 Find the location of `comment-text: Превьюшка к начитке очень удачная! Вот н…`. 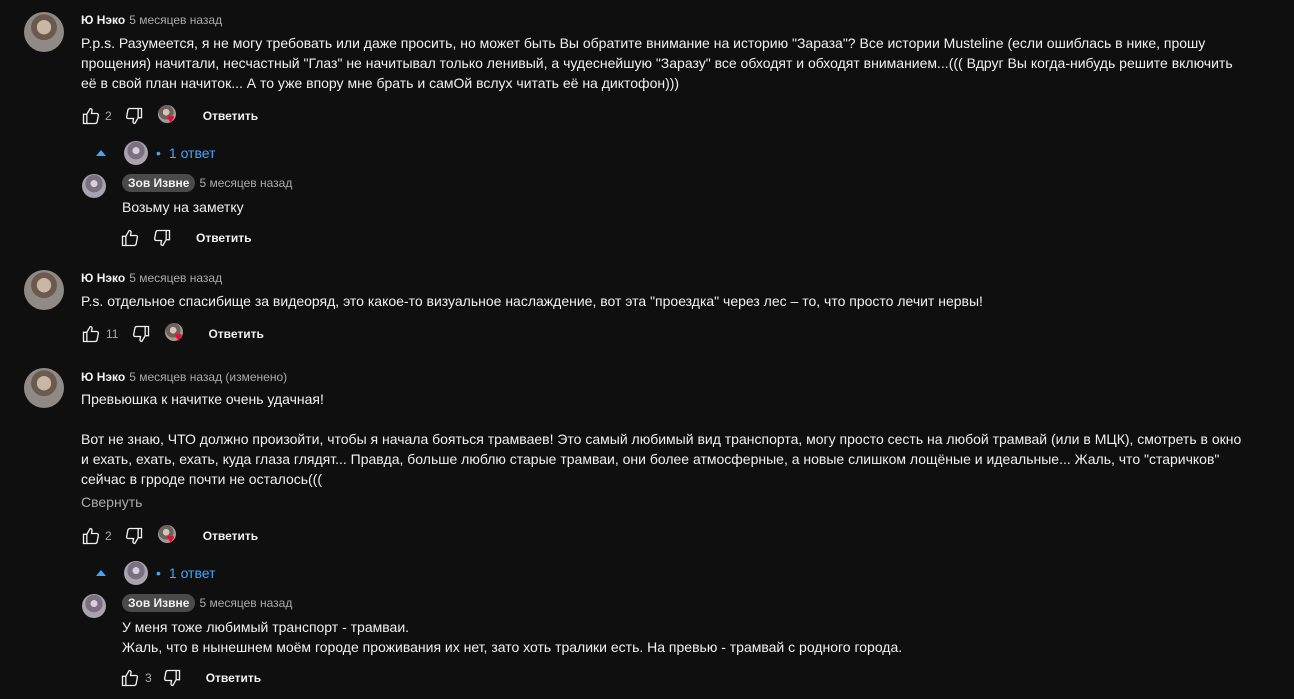

comment-text: Превьюшка к начитке очень удачная! Вот н… is located at coordinates (661, 439).